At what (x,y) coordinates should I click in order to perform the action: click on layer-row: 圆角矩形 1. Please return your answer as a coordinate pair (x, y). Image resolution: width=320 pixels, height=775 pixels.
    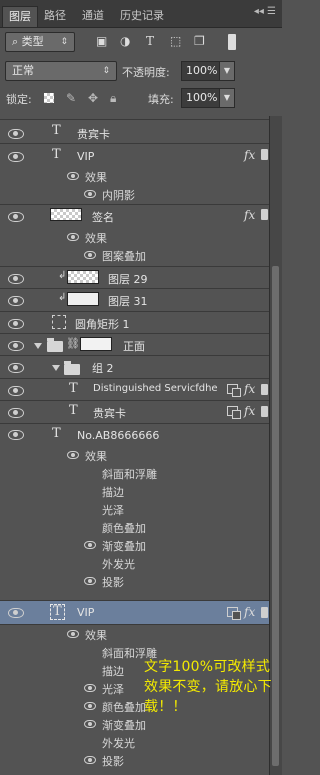
    Looking at the image, I should click on (135, 323).